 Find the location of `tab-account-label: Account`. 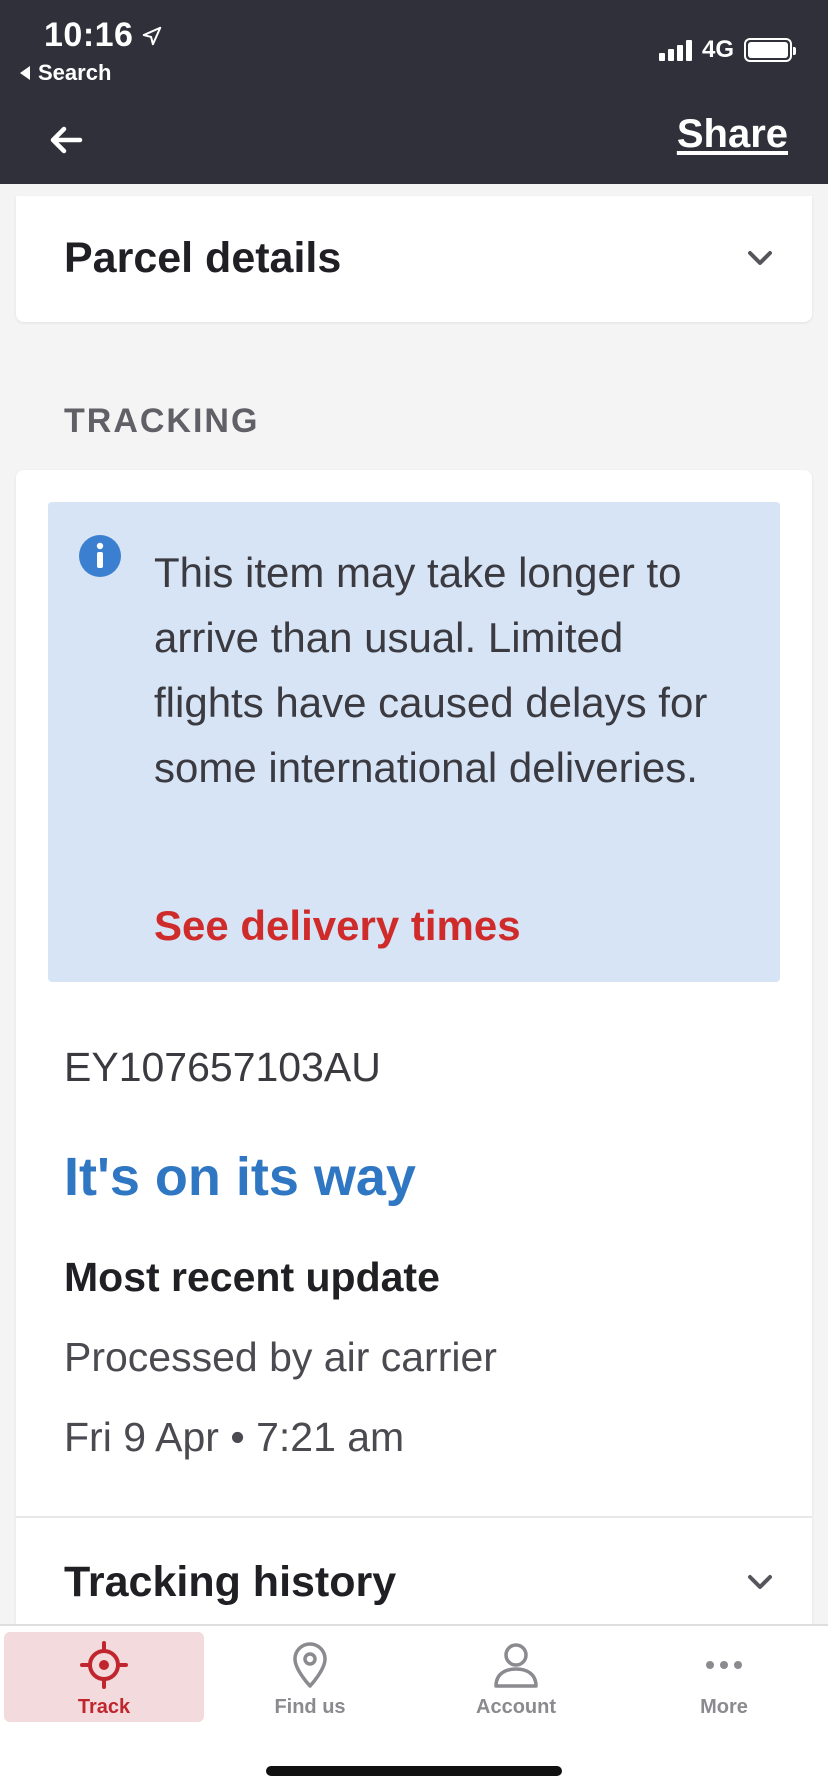

tab-account-label: Account is located at coordinates (516, 1707).